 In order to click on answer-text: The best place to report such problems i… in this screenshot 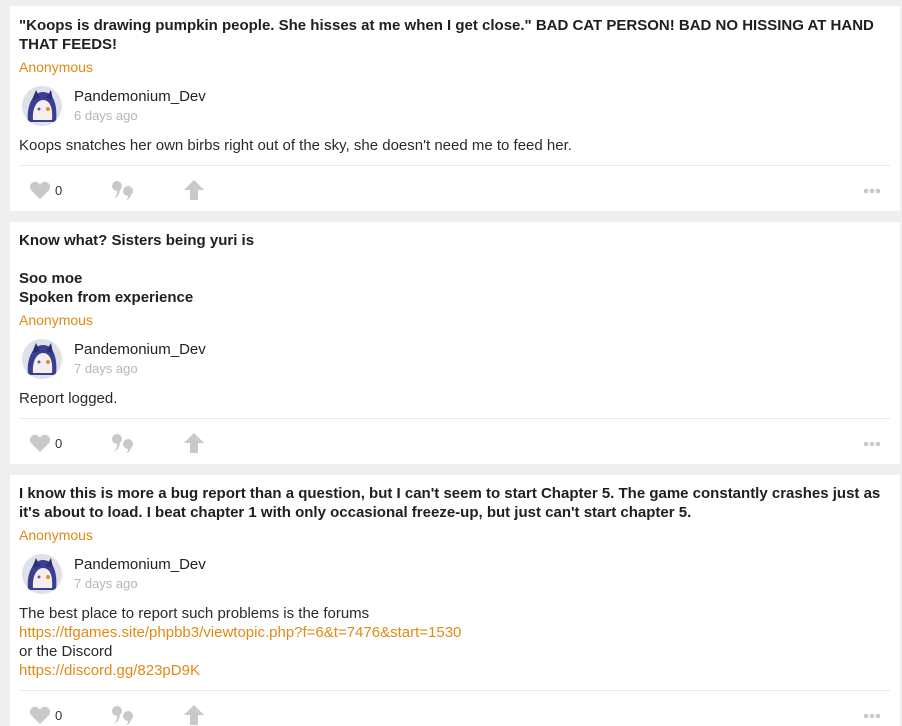, I will do `click(453, 642)`.